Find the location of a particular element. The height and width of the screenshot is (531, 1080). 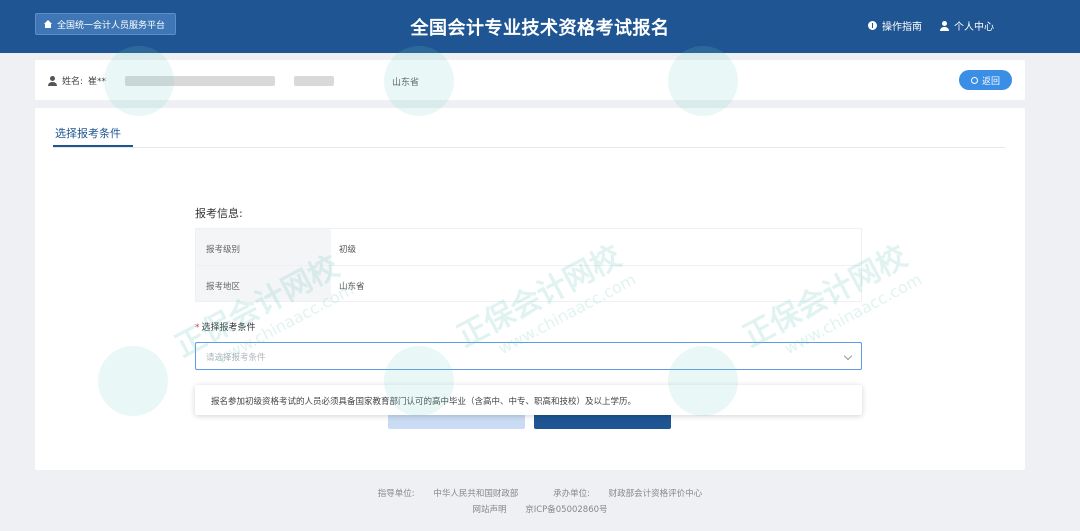

select-placeholder: 请选择报考条件 is located at coordinates (236, 358).